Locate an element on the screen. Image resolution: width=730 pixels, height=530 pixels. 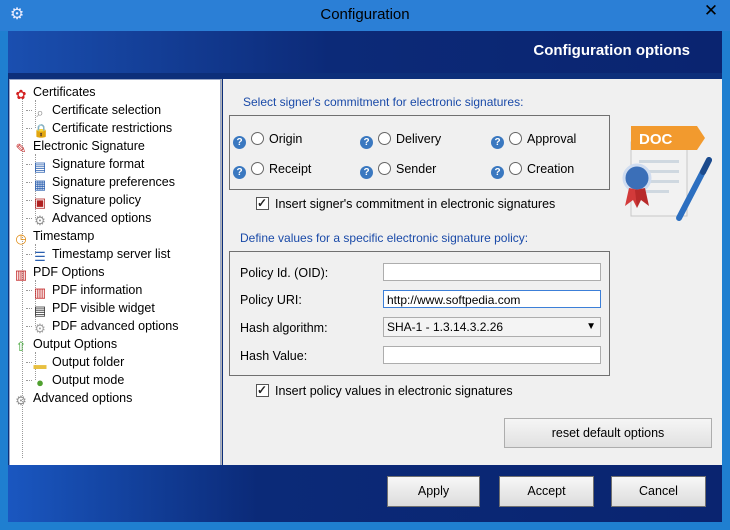
cancel-button: Cancel is located at coordinates (658, 491).